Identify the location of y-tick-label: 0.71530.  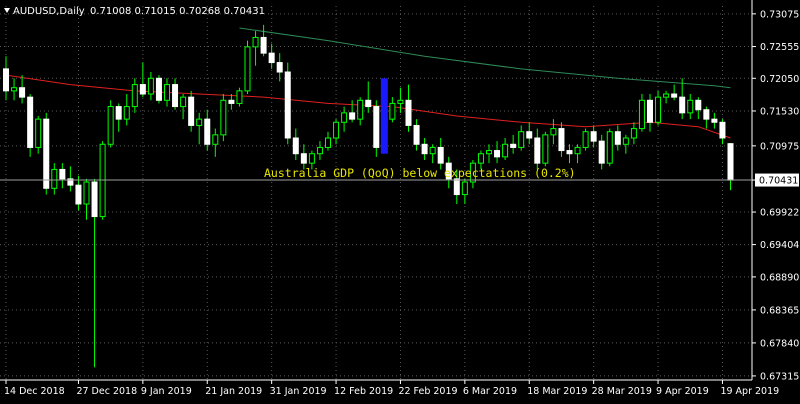
(779, 111).